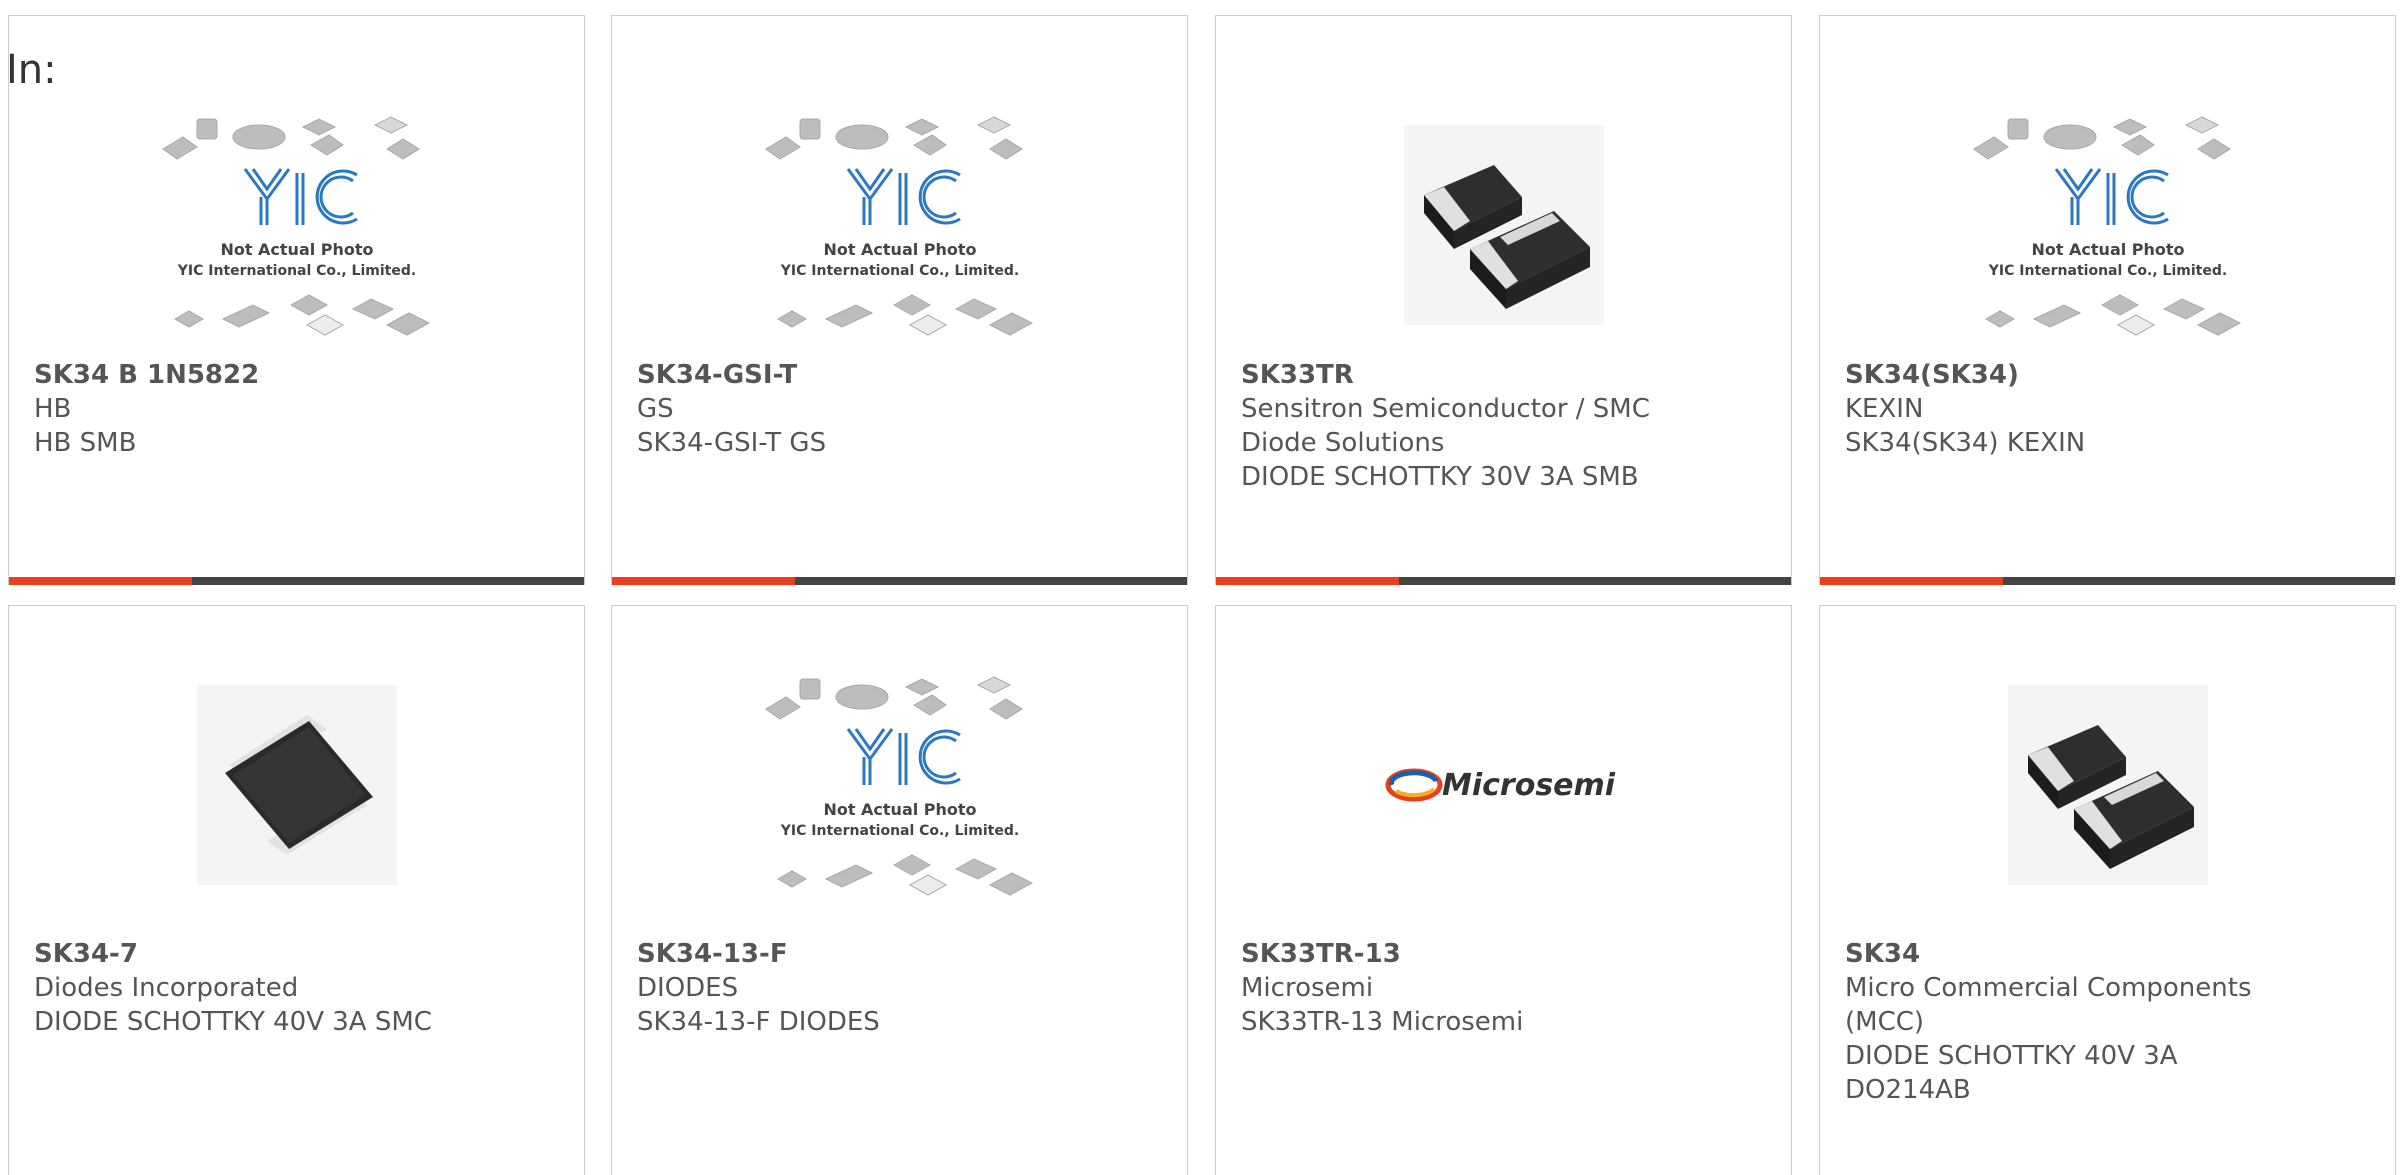 This screenshot has width=2400, height=1175. What do you see at coordinates (1503, 375) in the screenshot?
I see `part-number: SK33TR` at bounding box center [1503, 375].